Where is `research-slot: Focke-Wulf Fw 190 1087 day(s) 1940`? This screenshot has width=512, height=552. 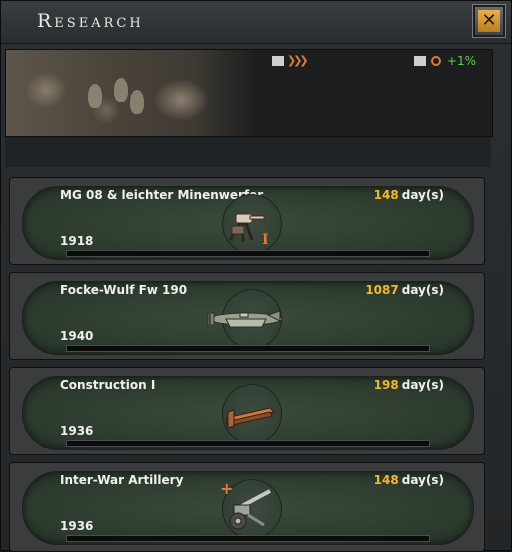
research-slot: Focke-Wulf Fw 190 1087 day(s) 1940 is located at coordinates (247, 316).